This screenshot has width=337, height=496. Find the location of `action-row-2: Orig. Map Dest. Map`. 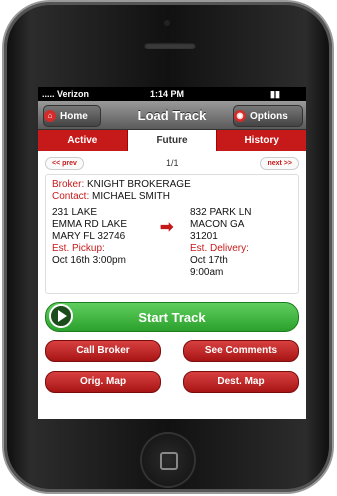

action-row-2: Orig. Map Dest. Map is located at coordinates (172, 382).